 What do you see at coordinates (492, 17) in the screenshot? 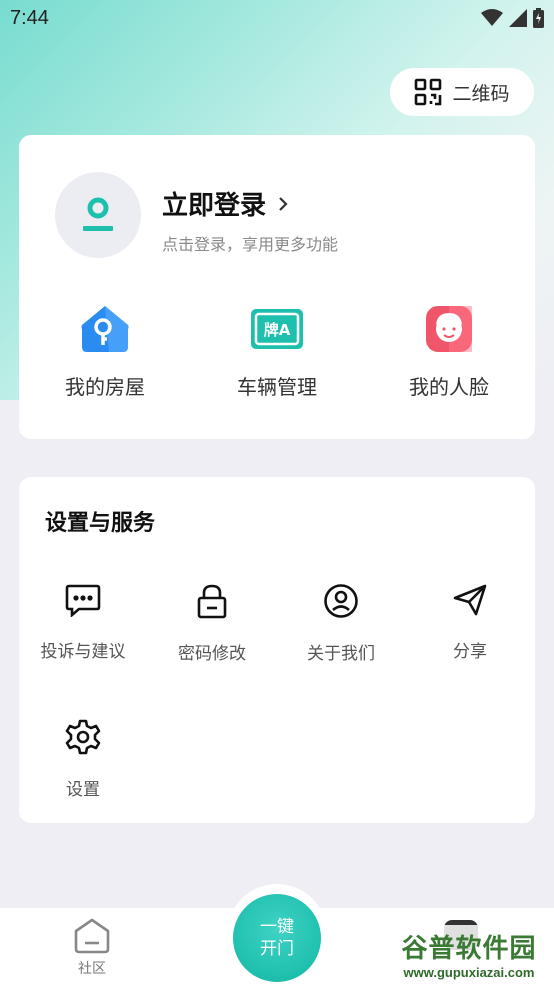
I see `wifi-icon` at bounding box center [492, 17].